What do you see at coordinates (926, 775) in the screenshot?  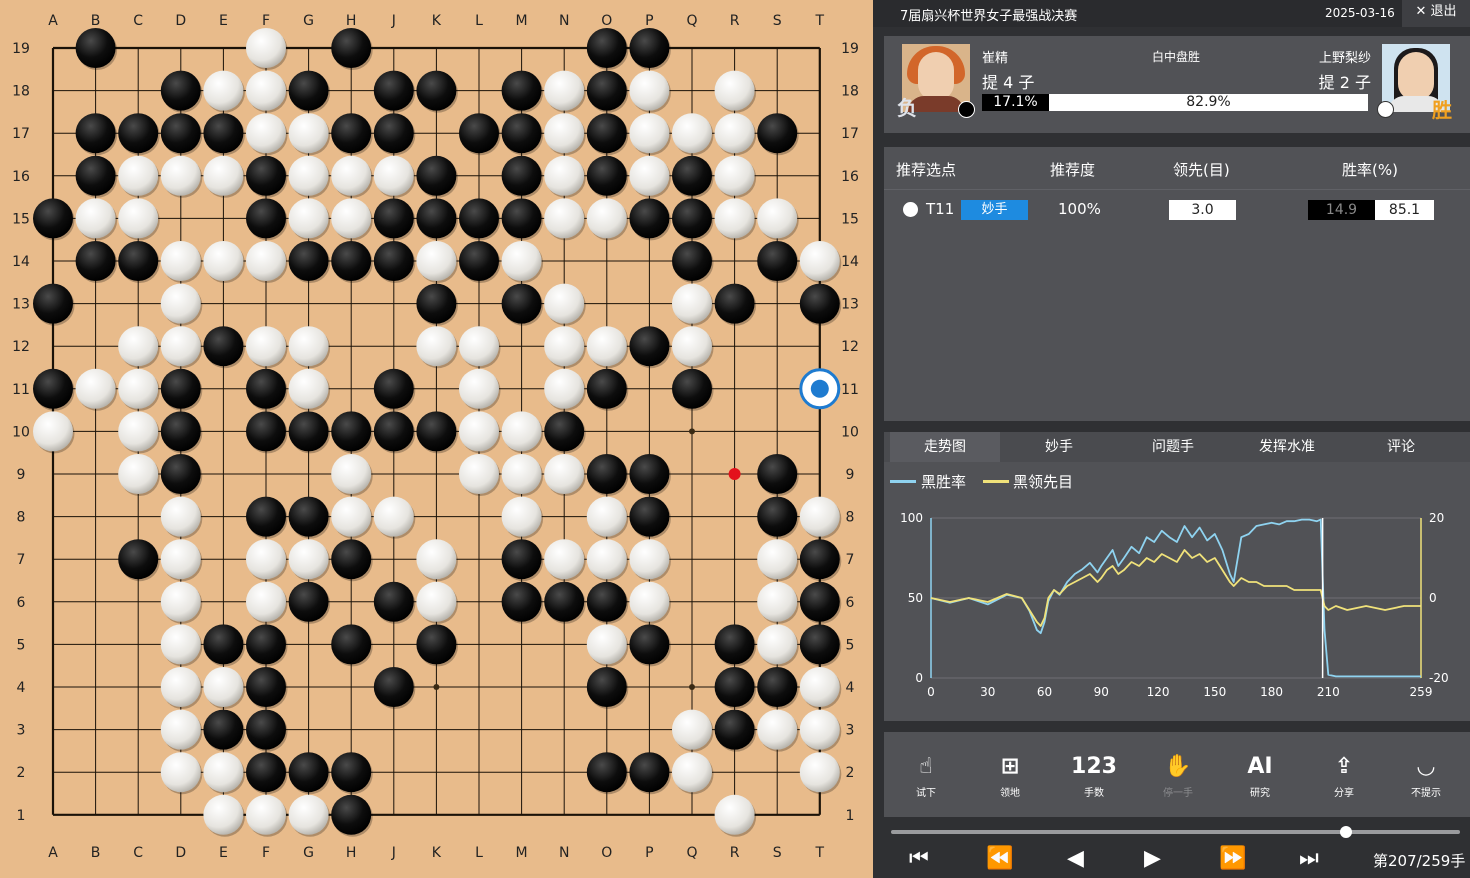 I see `tool-touch-button: ☝ 试下` at bounding box center [926, 775].